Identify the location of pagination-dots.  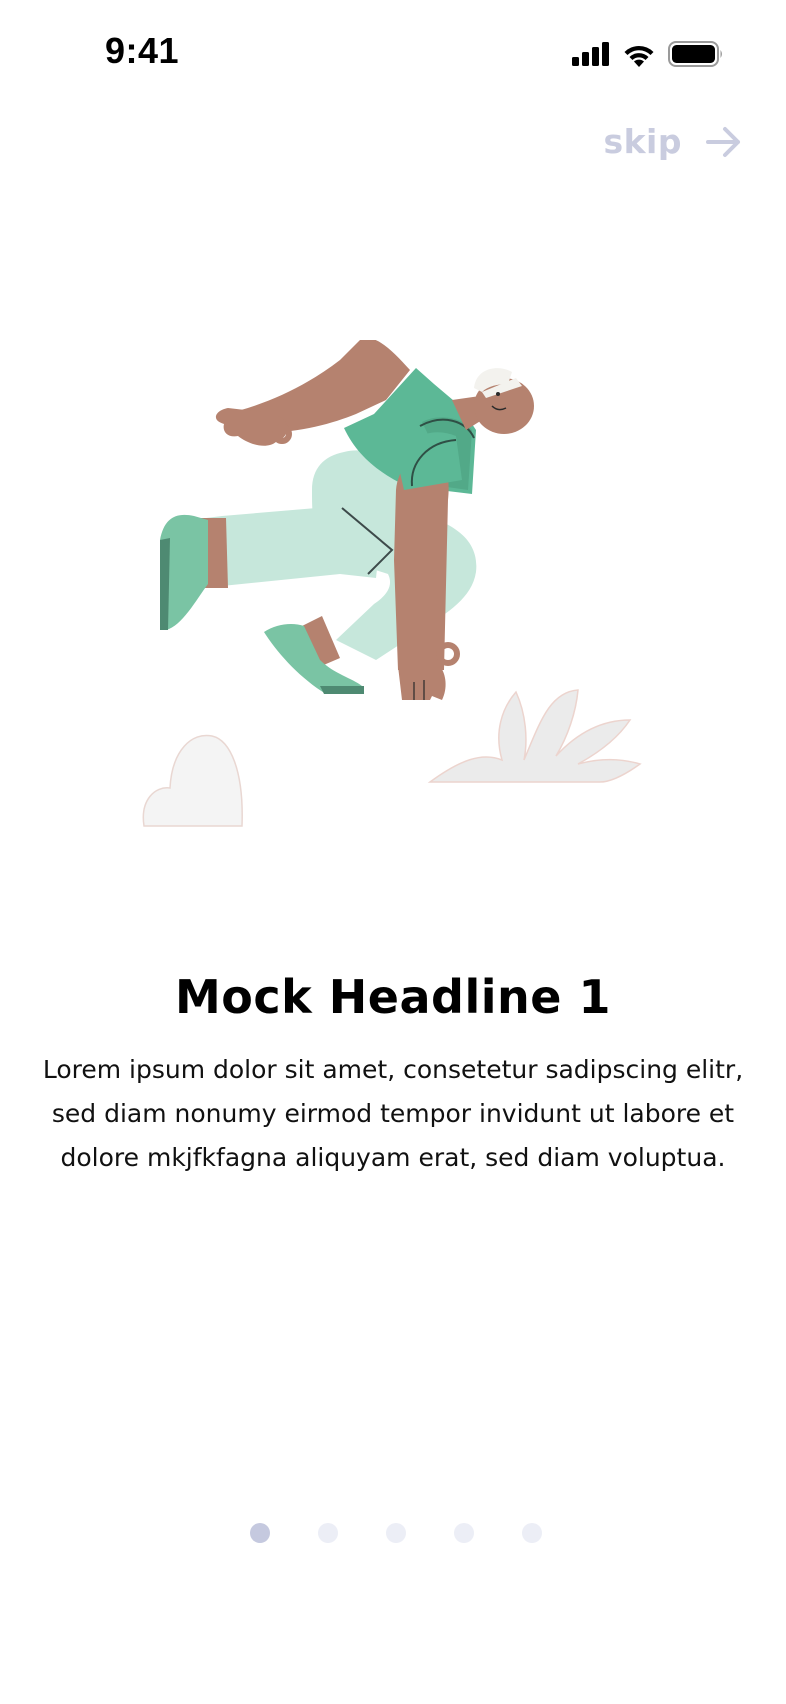
(396, 1533).